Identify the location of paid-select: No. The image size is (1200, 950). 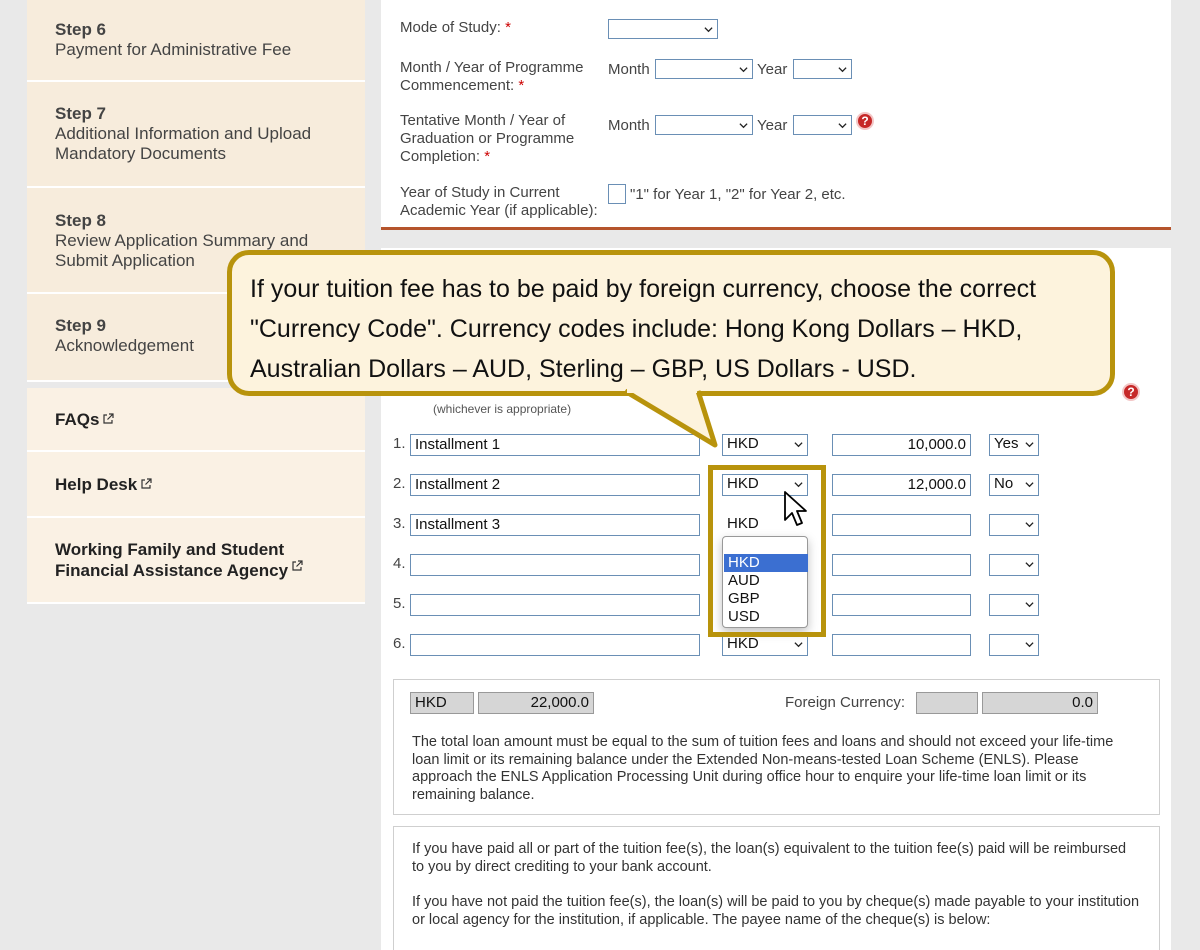
(1014, 485).